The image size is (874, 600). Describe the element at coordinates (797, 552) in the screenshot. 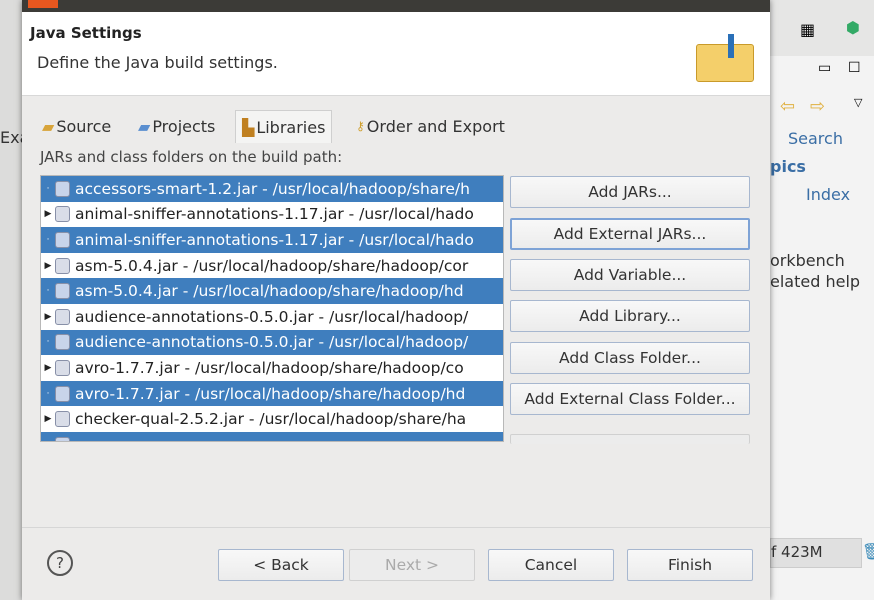

I see `heap-text: f 423M` at that location.